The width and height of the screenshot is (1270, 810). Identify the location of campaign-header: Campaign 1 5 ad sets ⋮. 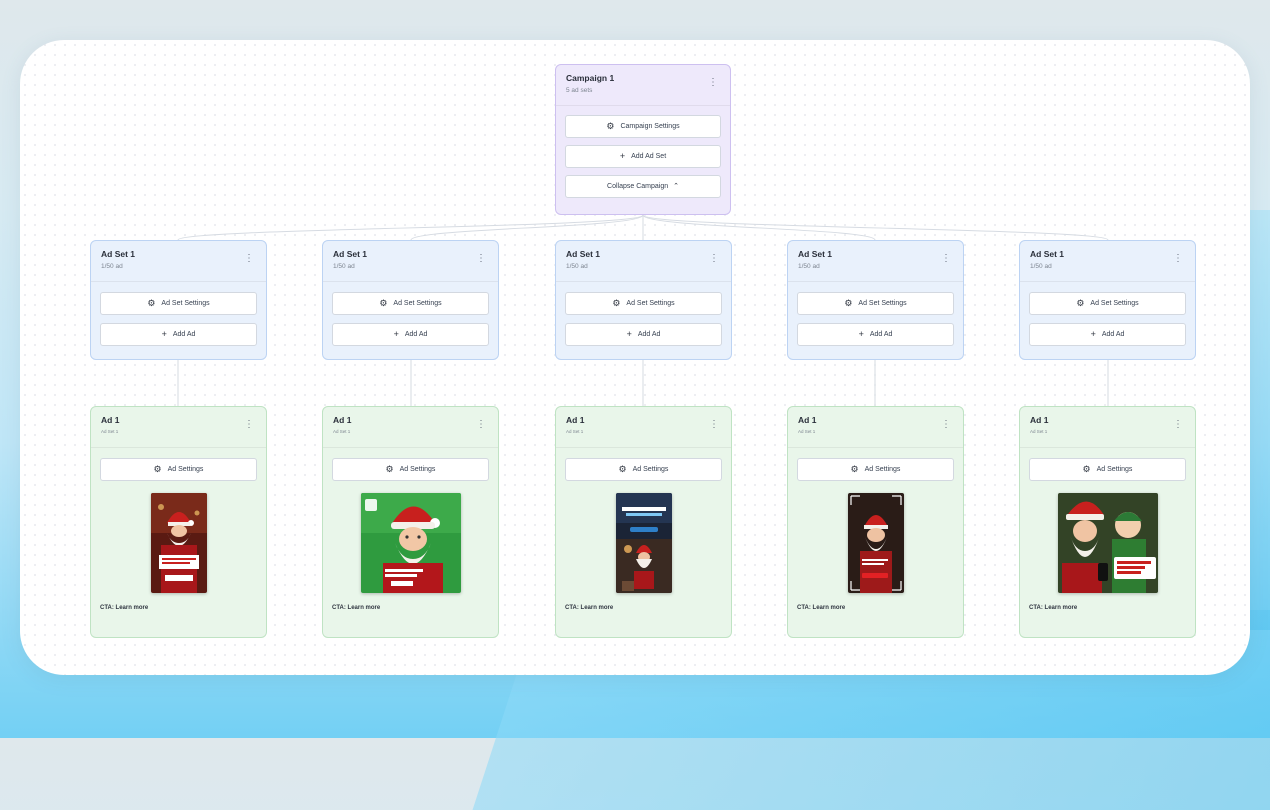
(643, 85).